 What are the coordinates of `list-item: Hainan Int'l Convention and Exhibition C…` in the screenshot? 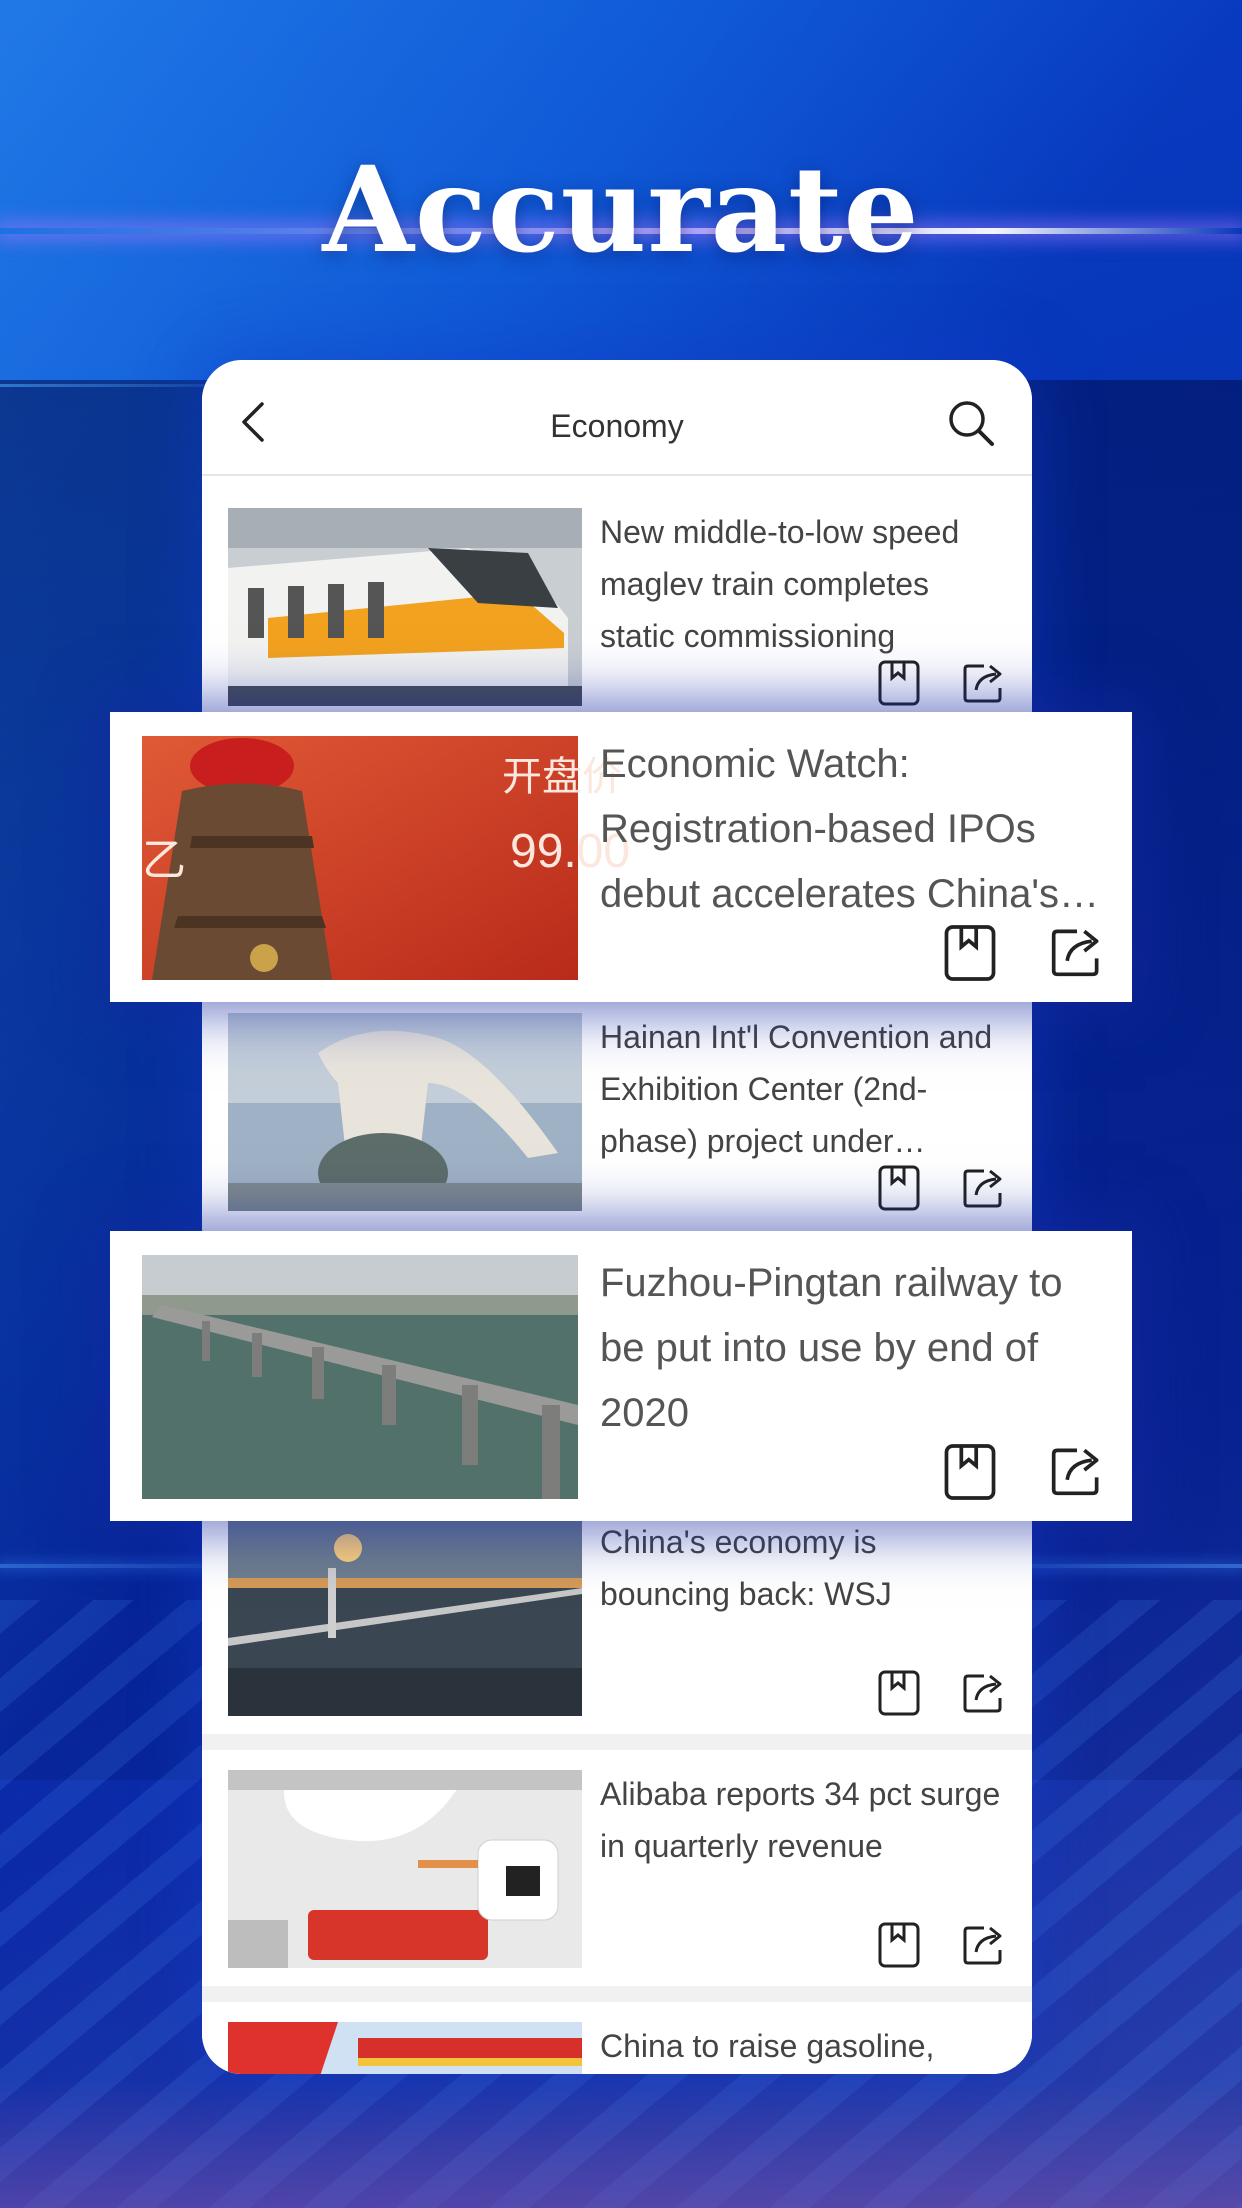 It's located at (617, 1111).